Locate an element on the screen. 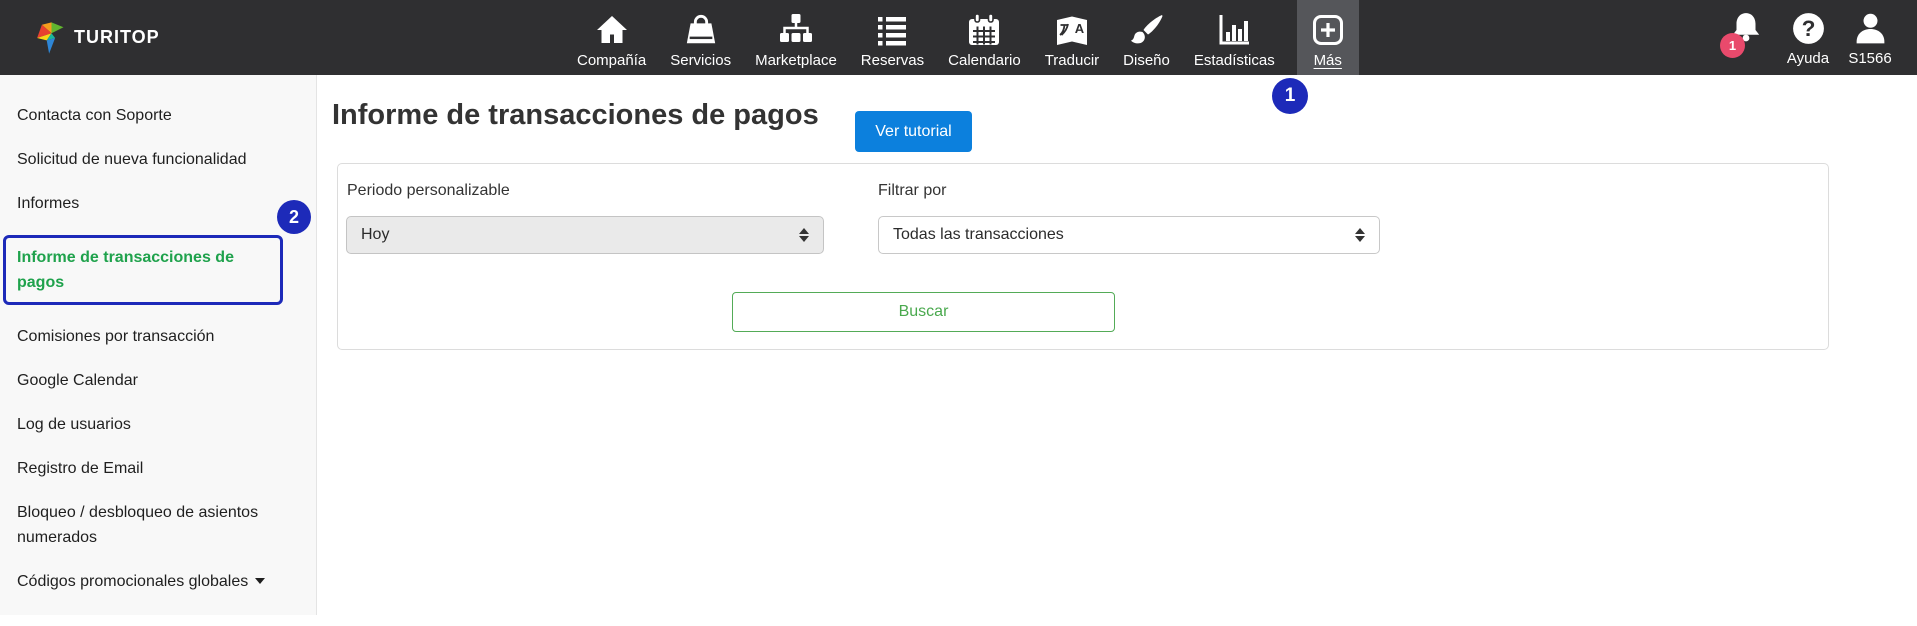 The width and height of the screenshot is (1917, 626). plus-square-icon is located at coordinates (1328, 30).